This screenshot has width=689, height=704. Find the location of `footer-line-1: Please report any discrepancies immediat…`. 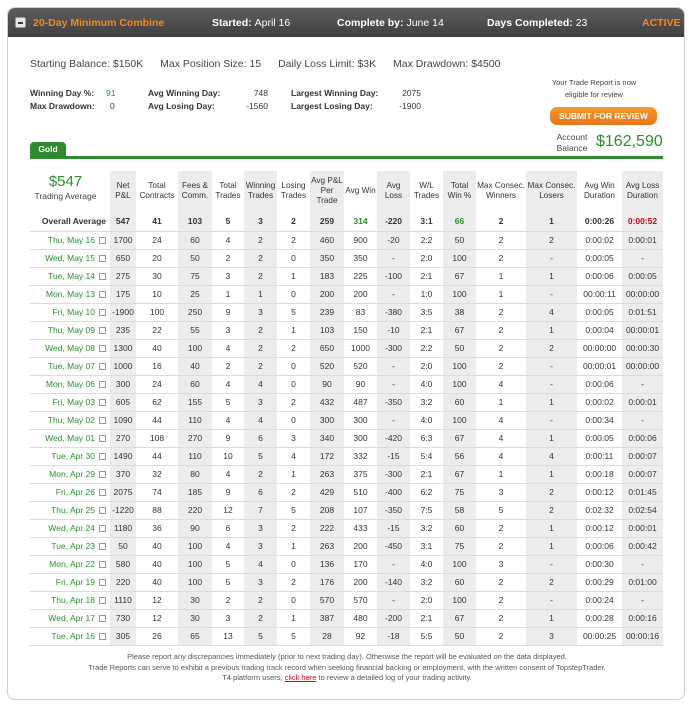

footer-line-1: Please report any discrepancies immediat… is located at coordinates (347, 656).